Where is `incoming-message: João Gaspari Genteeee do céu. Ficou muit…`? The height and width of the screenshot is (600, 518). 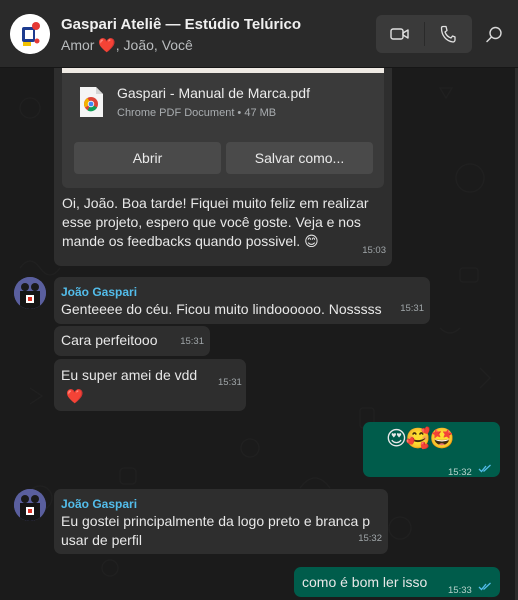
incoming-message: João Gaspari Genteeee do céu. Ficou muit… is located at coordinates (242, 300).